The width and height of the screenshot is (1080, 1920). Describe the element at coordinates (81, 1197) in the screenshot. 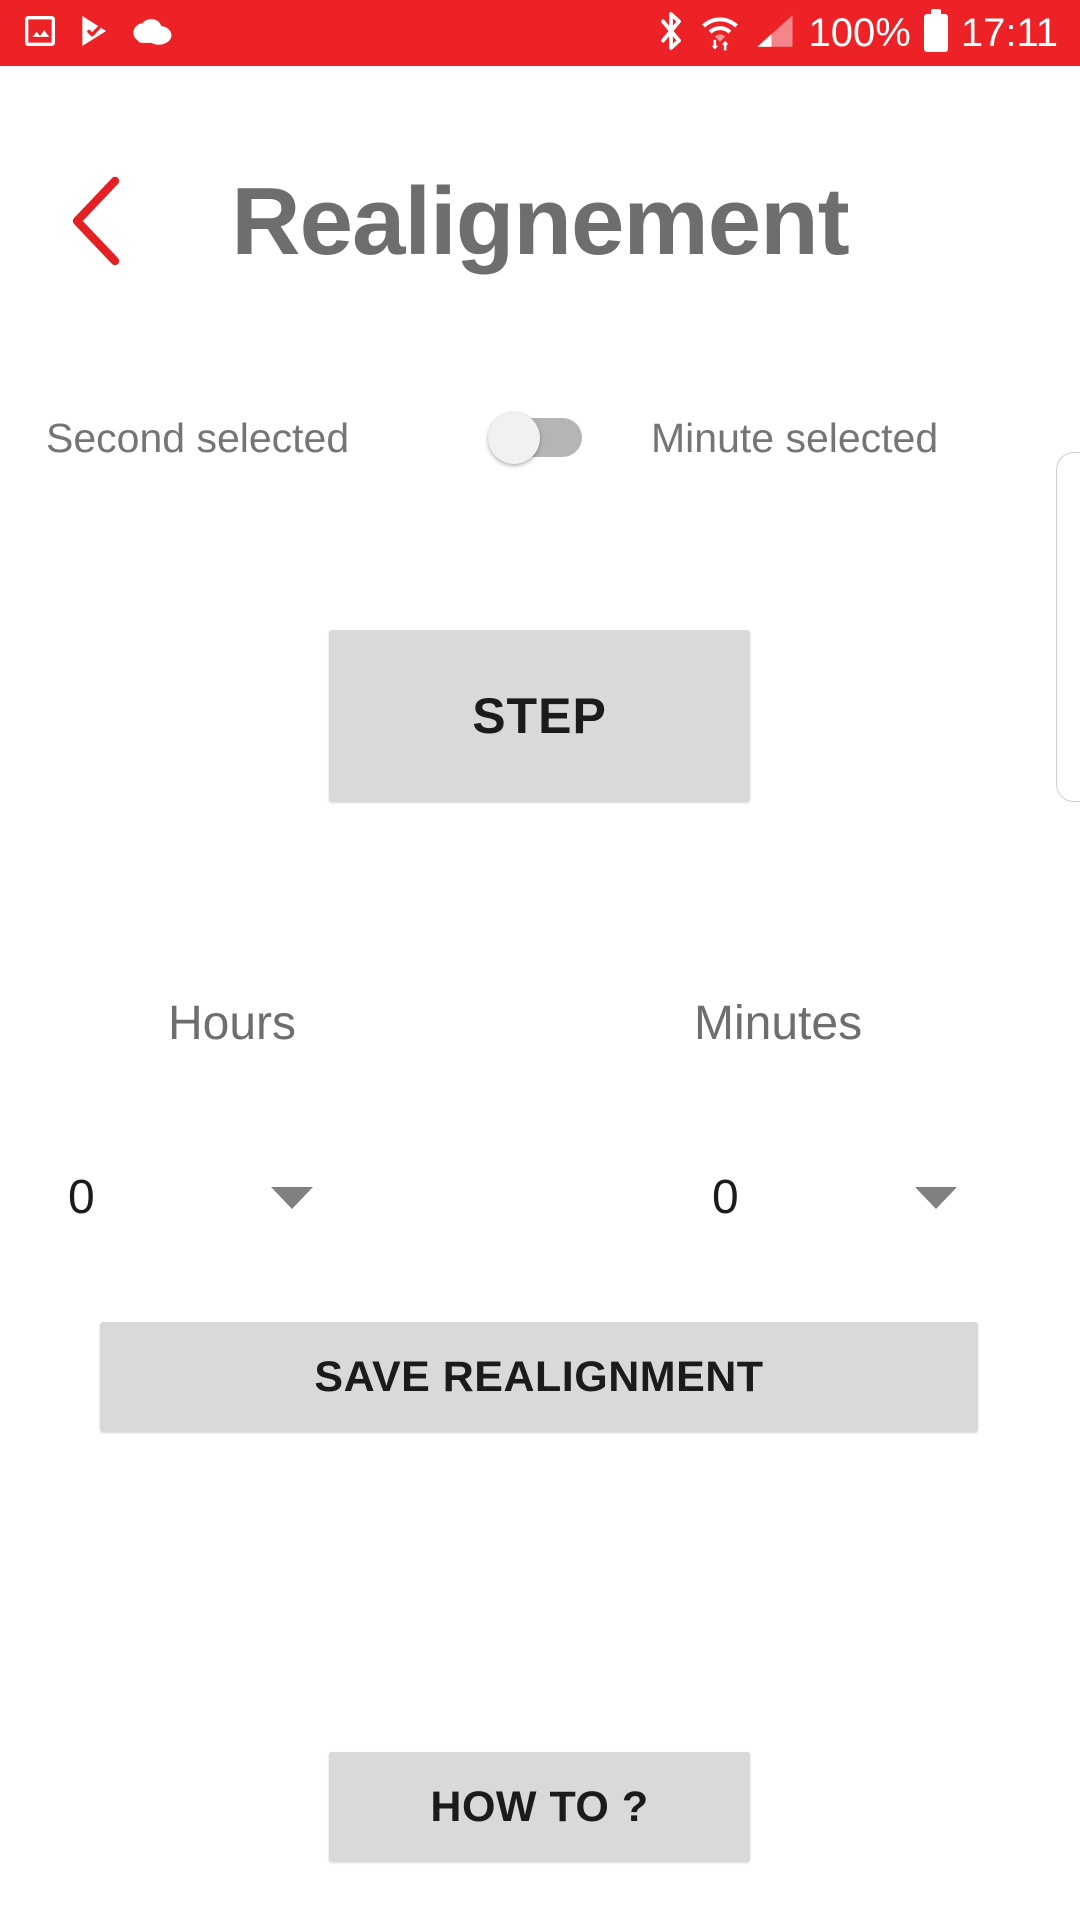

I see `hours-value: 0` at that location.